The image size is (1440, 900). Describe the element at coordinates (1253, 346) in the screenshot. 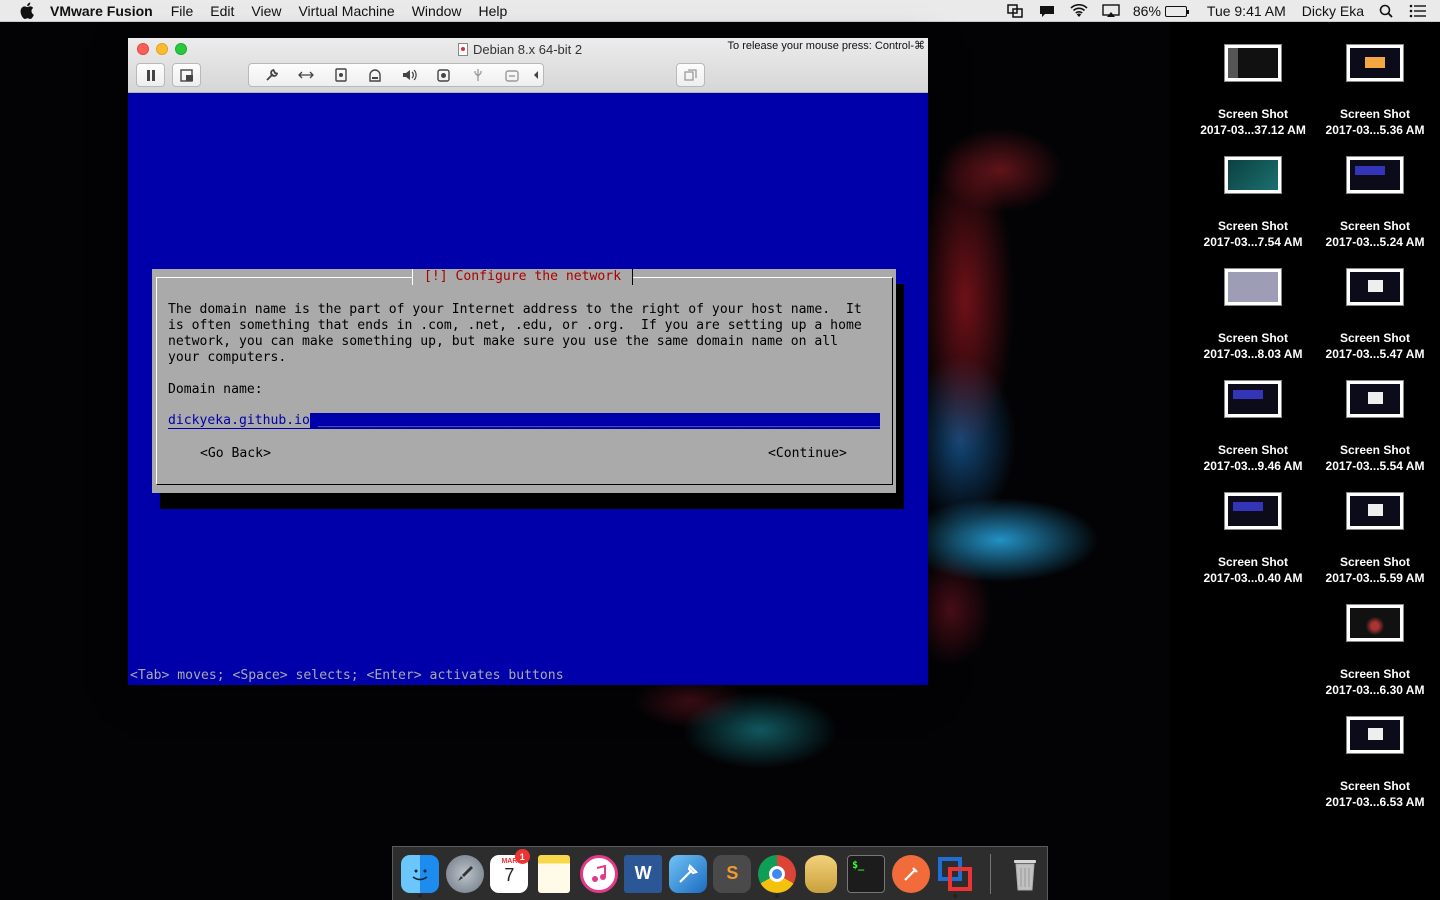

I see `file-label: Screen Shot 2017-03...8.03 AM` at that location.